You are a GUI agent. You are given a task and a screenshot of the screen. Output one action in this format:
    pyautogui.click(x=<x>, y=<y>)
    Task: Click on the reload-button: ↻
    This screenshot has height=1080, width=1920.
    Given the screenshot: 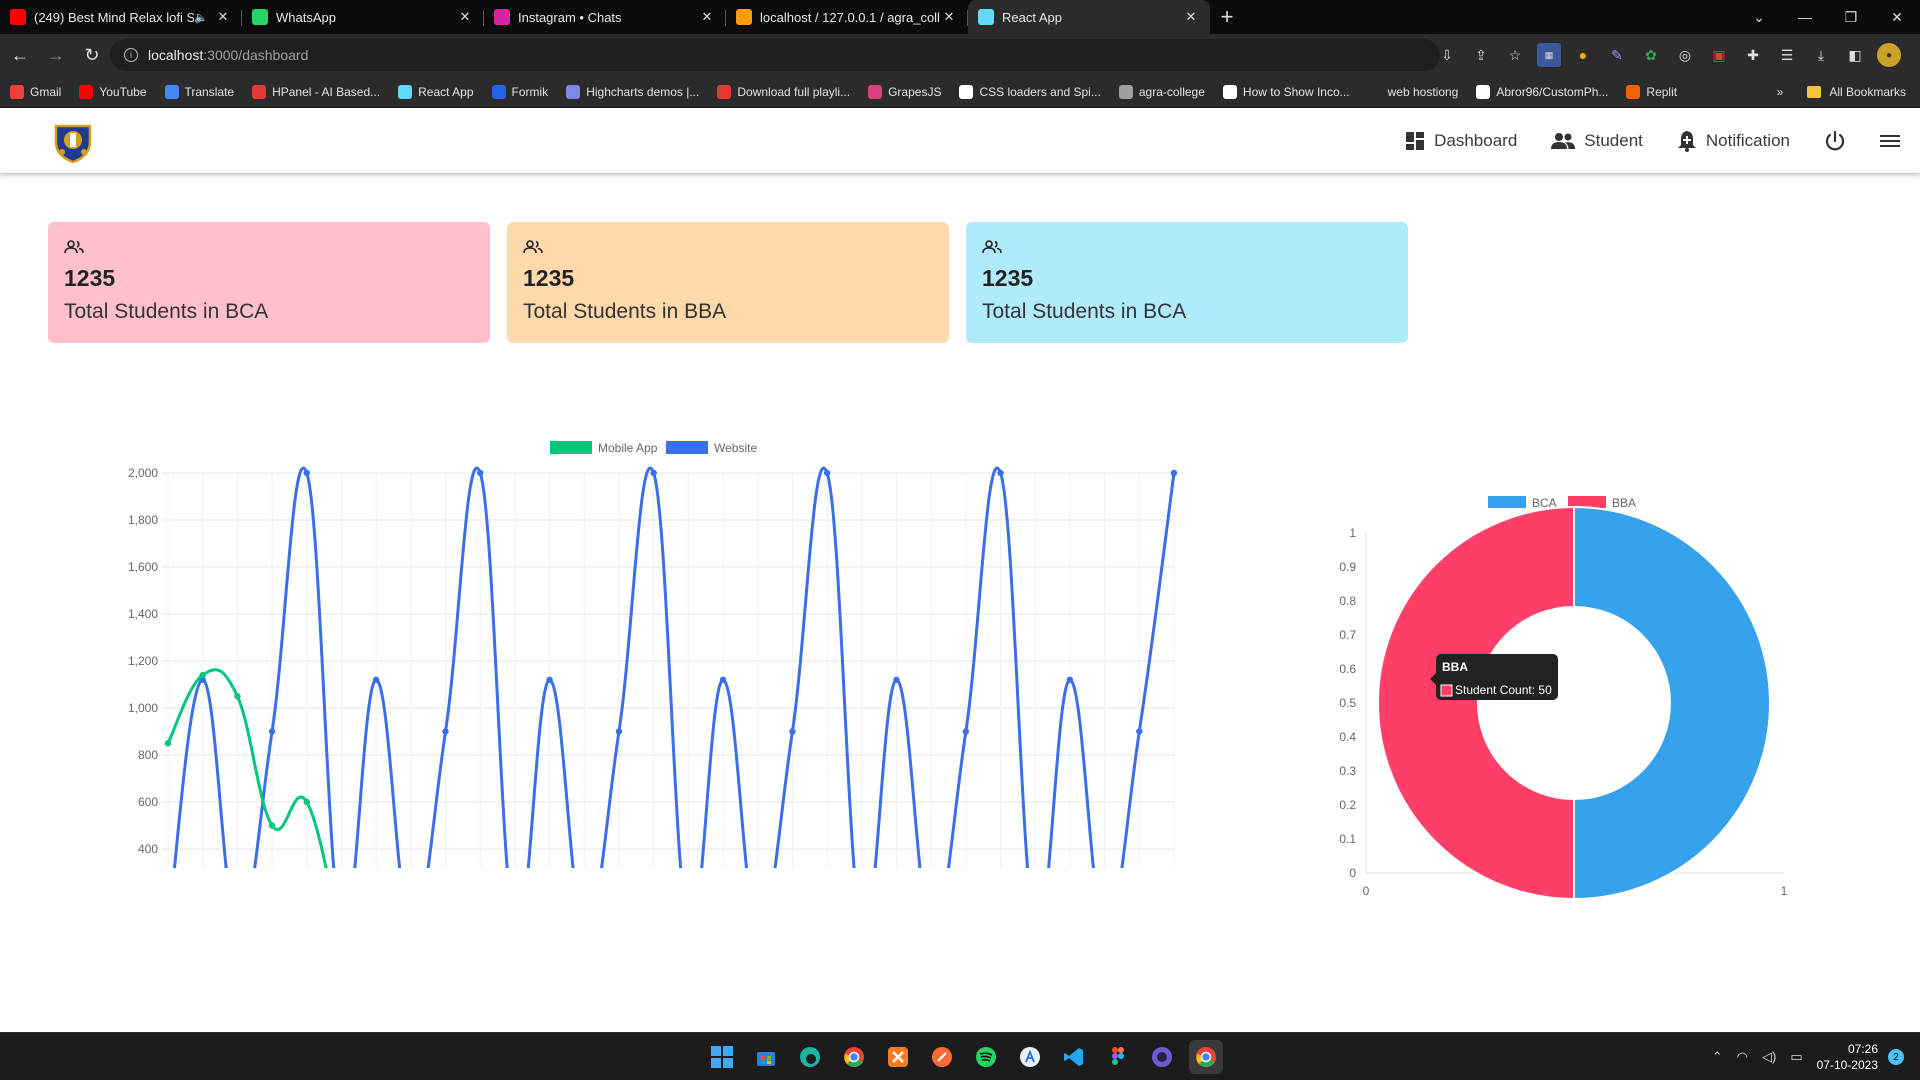 What is the action you would take?
    pyautogui.click(x=92, y=55)
    